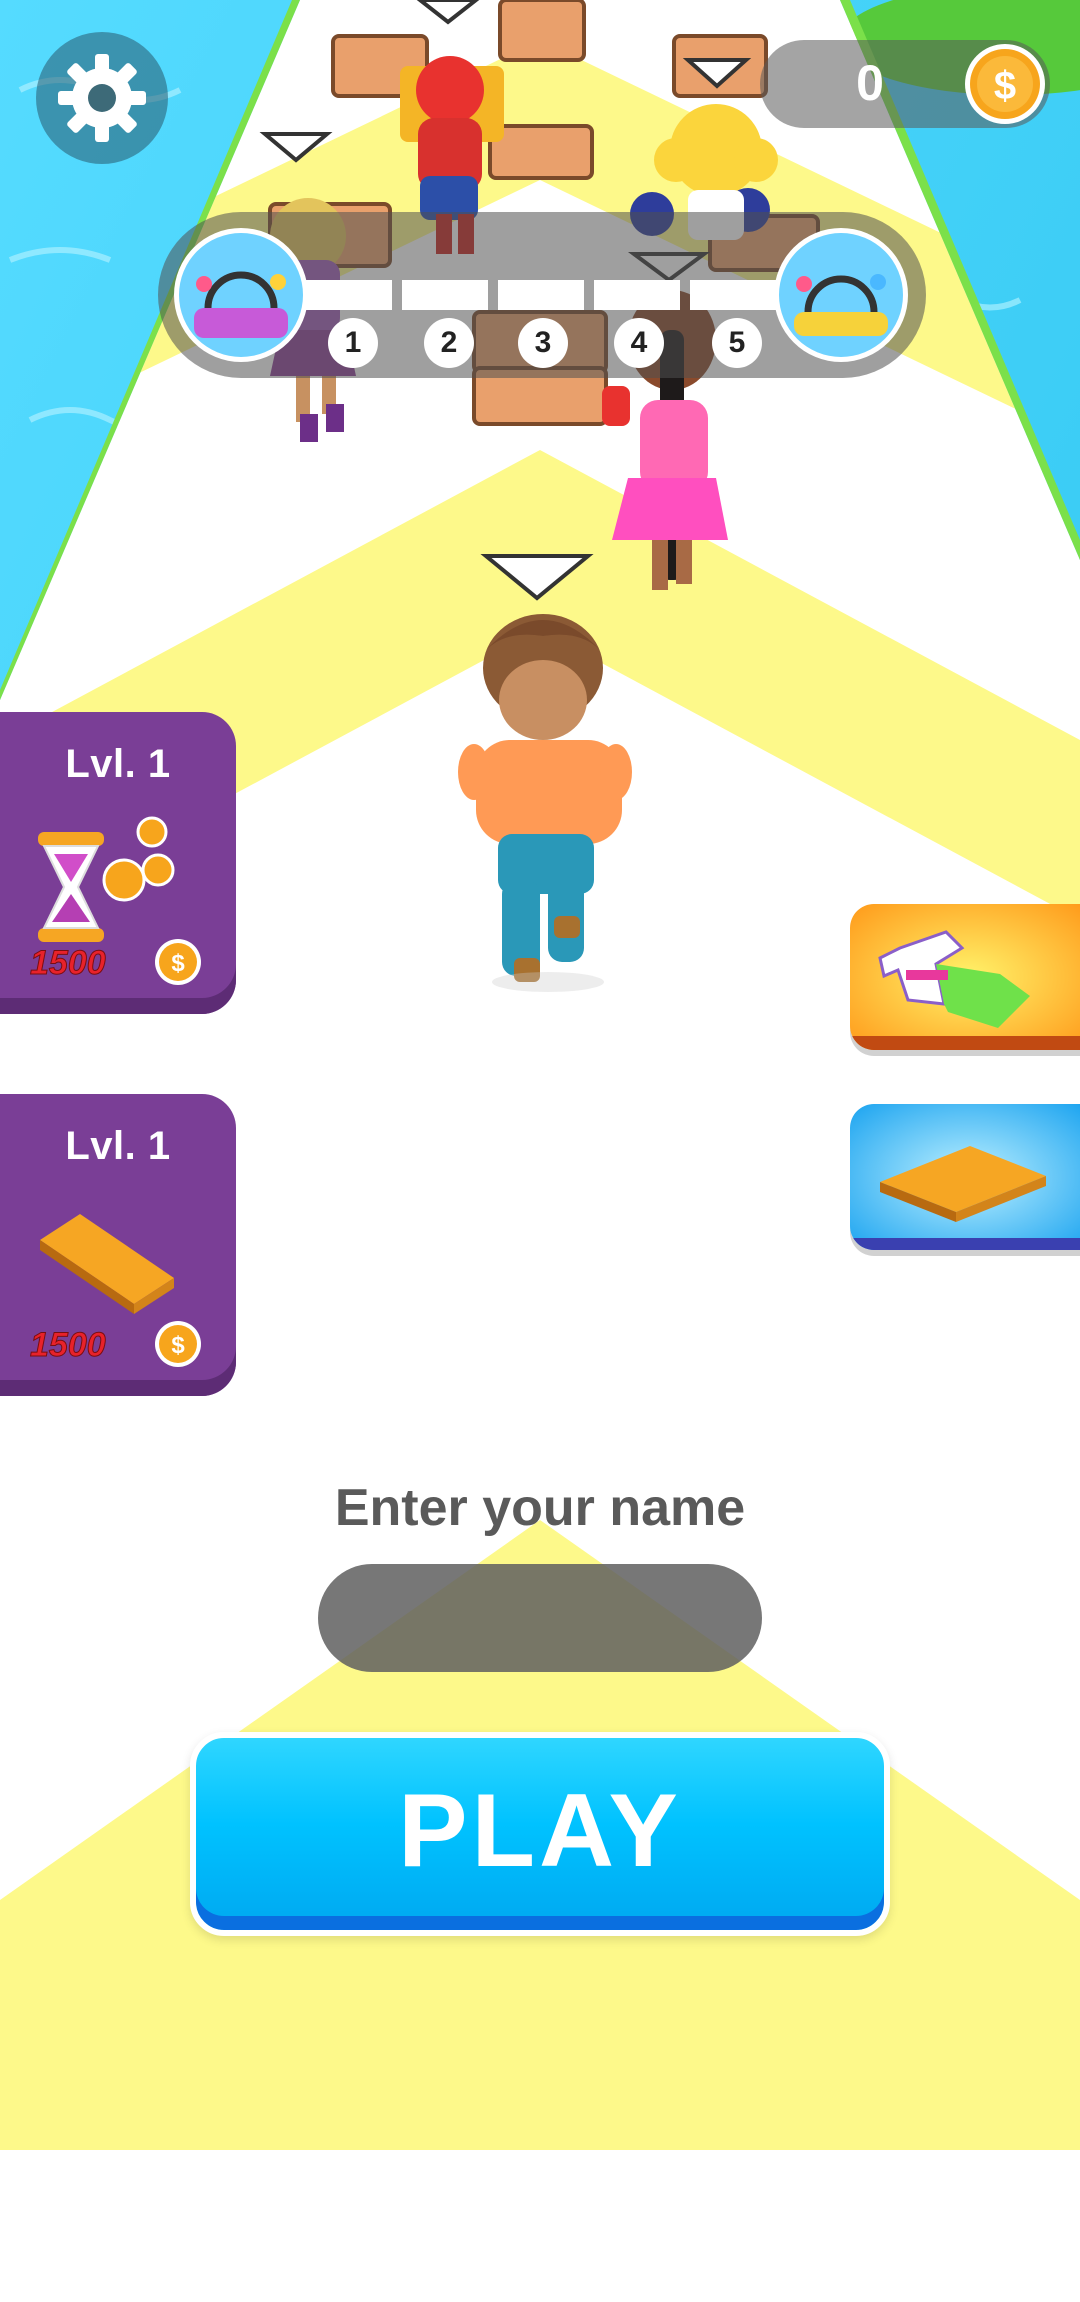 The image size is (1080, 2302). Describe the element at coordinates (737, 343) in the screenshot. I see `stage-number: 5` at that location.